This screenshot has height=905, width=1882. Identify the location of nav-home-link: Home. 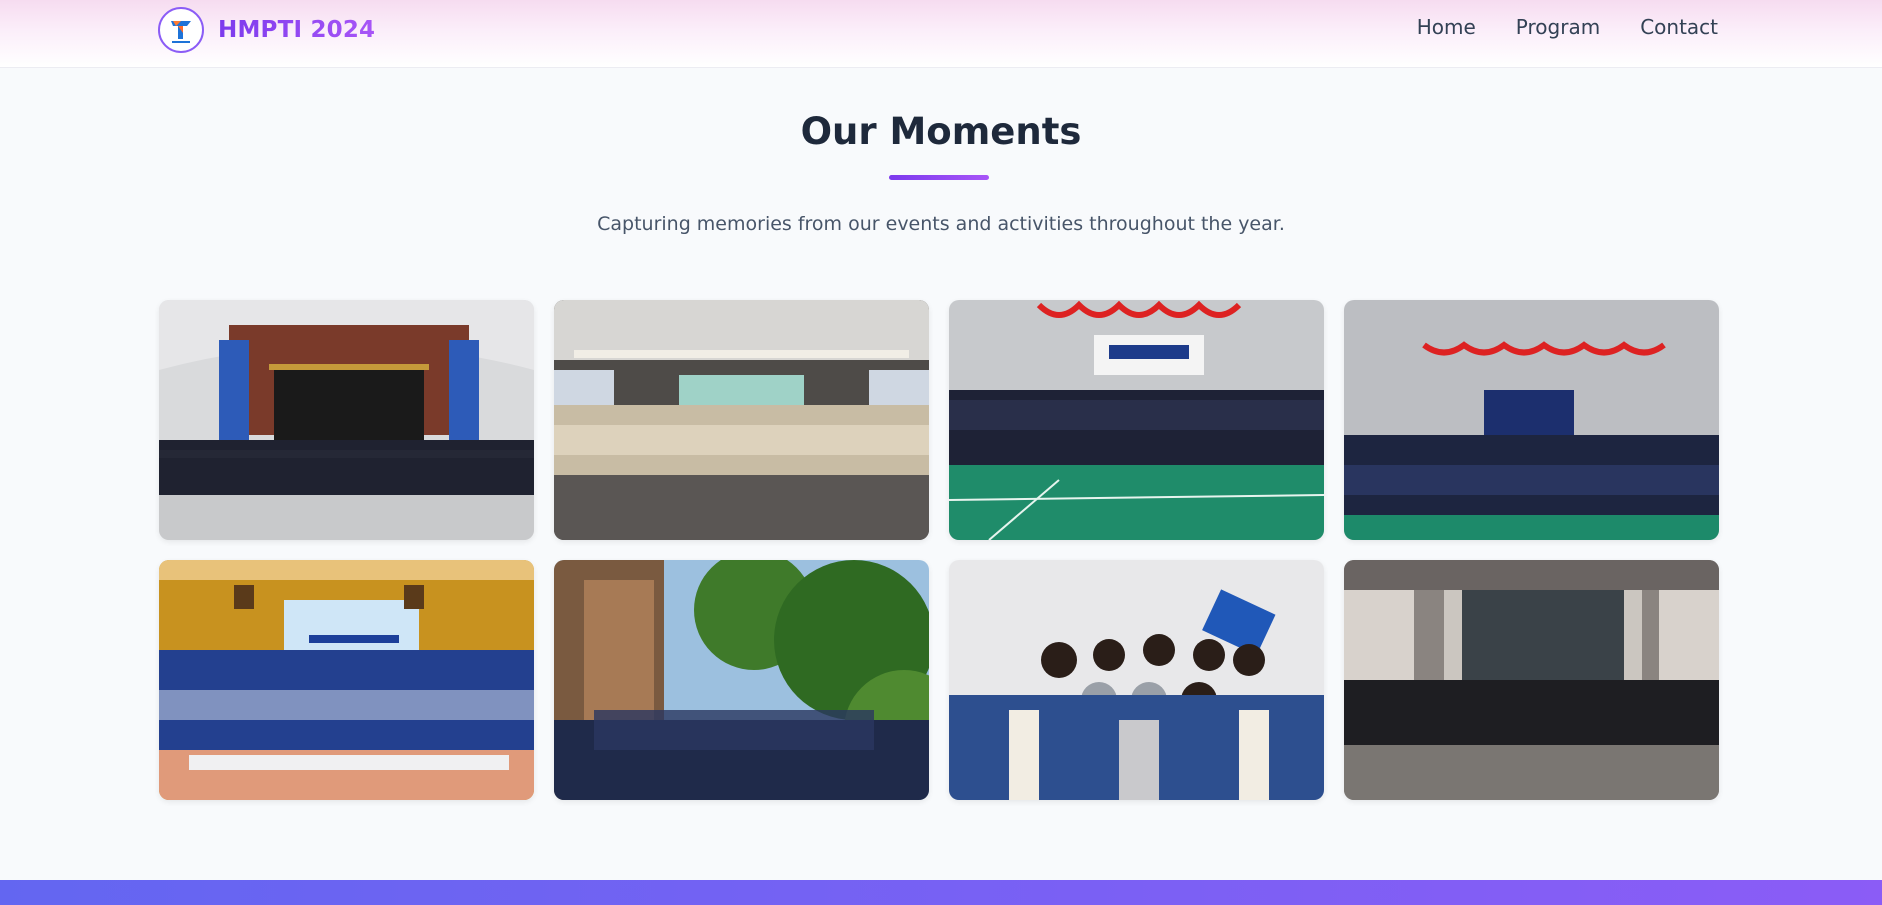
(1446, 27).